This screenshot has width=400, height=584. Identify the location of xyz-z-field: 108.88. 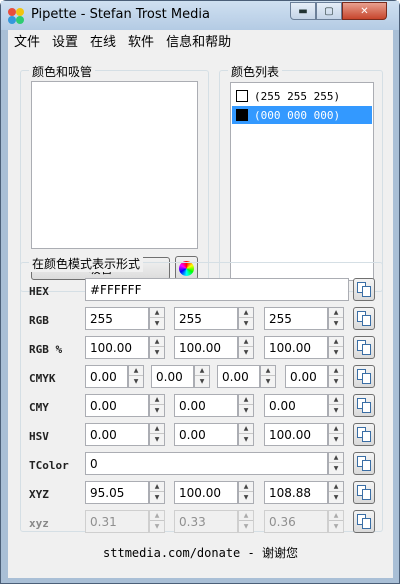
(296, 492).